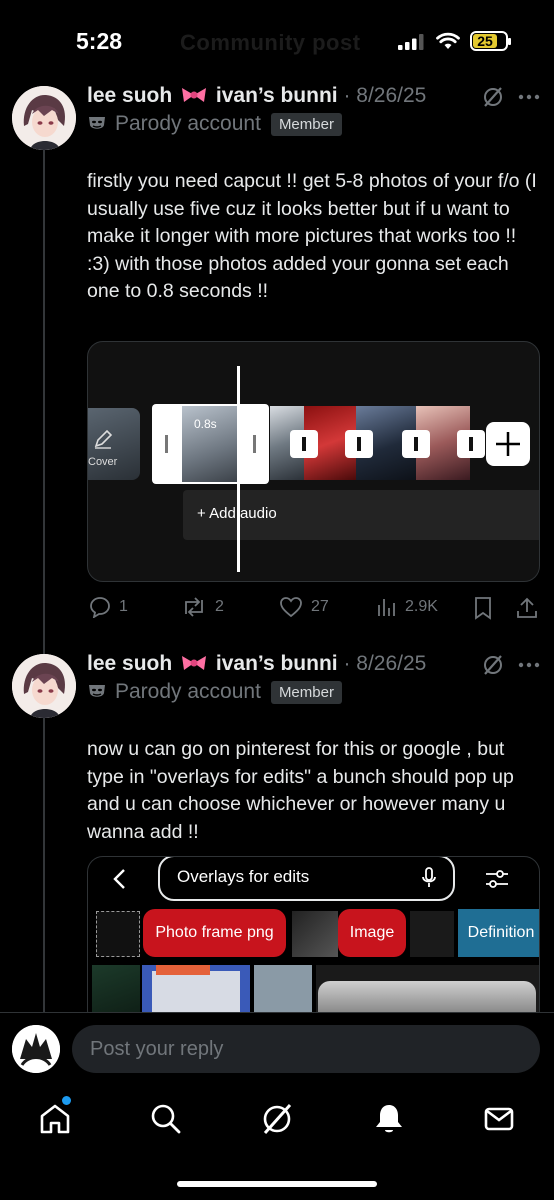 This screenshot has width=554, height=1200. Describe the element at coordinates (55, 1119) in the screenshot. I see `home-icon` at that location.